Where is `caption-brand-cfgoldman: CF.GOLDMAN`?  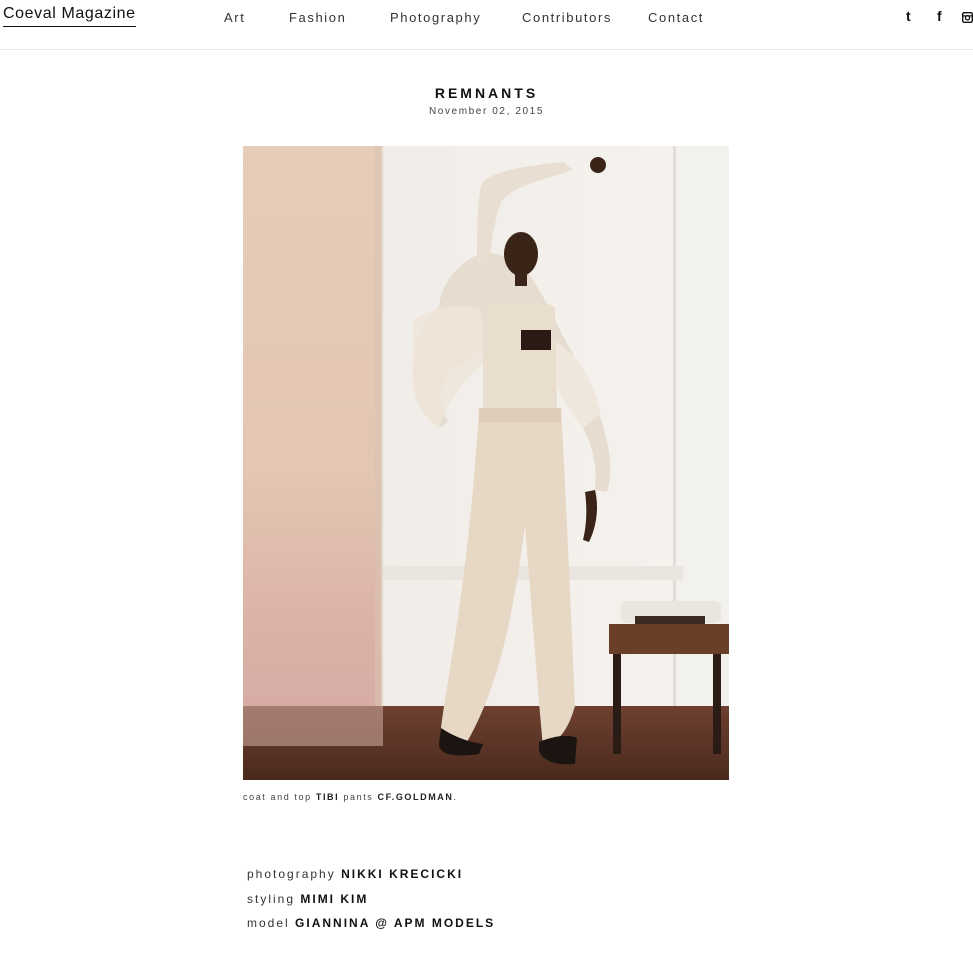
caption-brand-cfgoldman: CF.GOLDMAN is located at coordinates (415, 797).